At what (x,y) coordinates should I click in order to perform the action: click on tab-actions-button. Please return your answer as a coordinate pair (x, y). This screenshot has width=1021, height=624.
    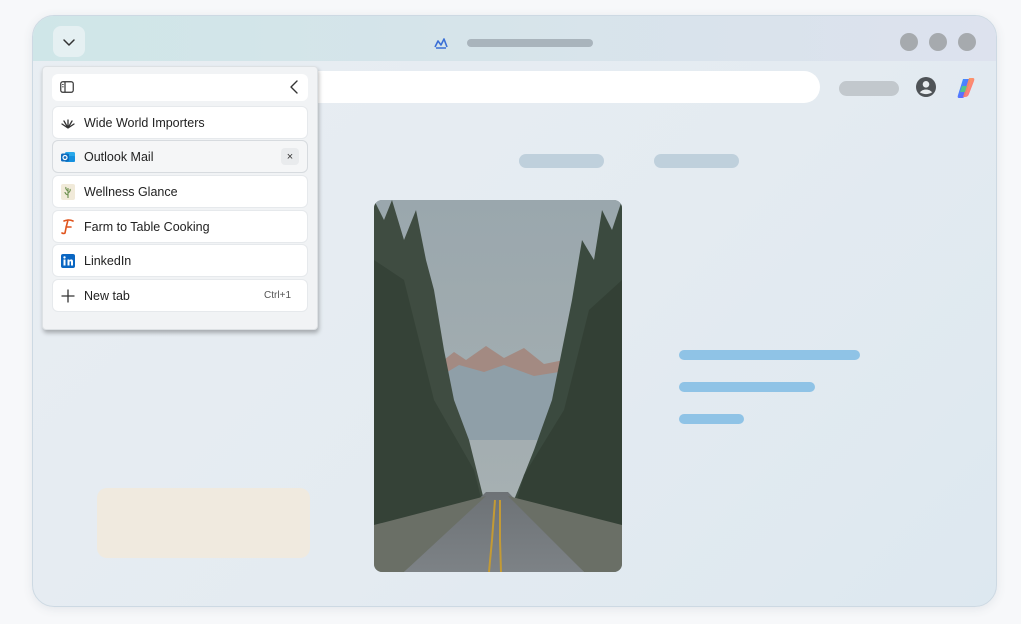
    Looking at the image, I should click on (69, 41).